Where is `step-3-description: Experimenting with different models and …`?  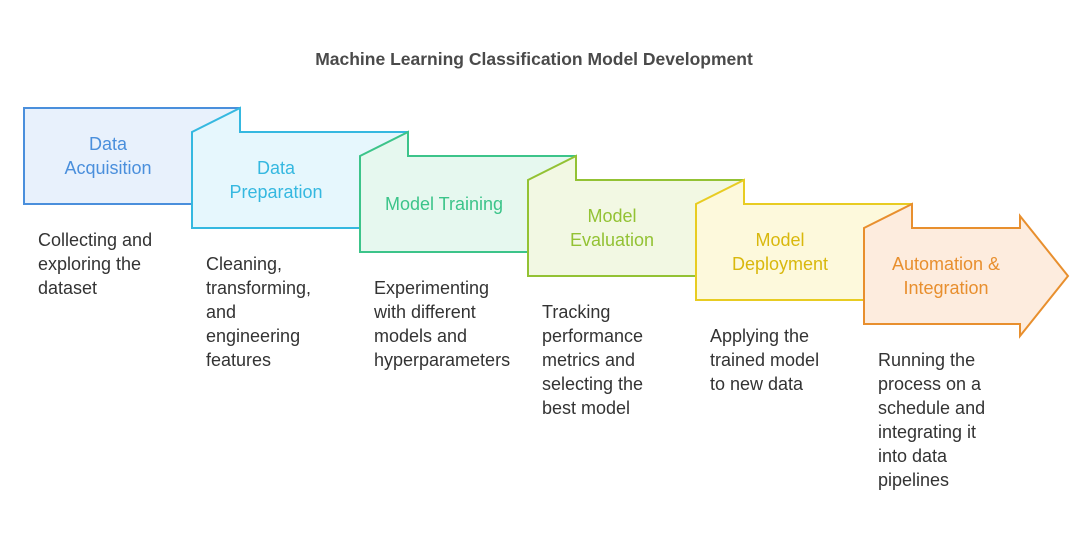
step-3-description: Experimenting with different models and … is located at coordinates (442, 324).